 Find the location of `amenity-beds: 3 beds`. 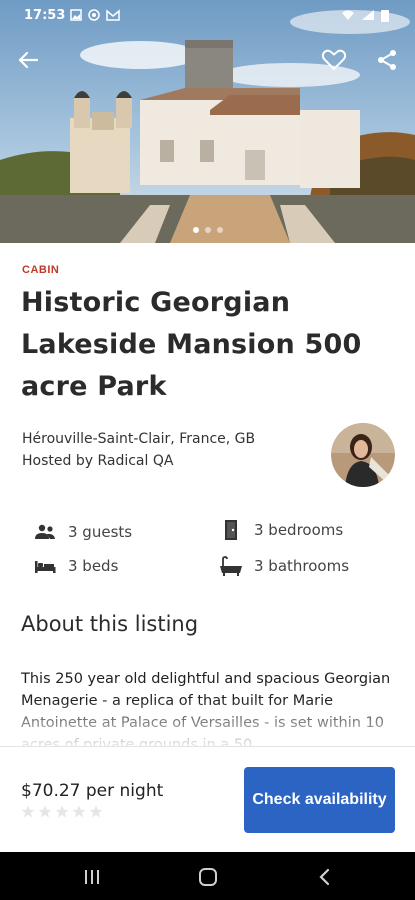

amenity-beds: 3 beds is located at coordinates (75, 566).